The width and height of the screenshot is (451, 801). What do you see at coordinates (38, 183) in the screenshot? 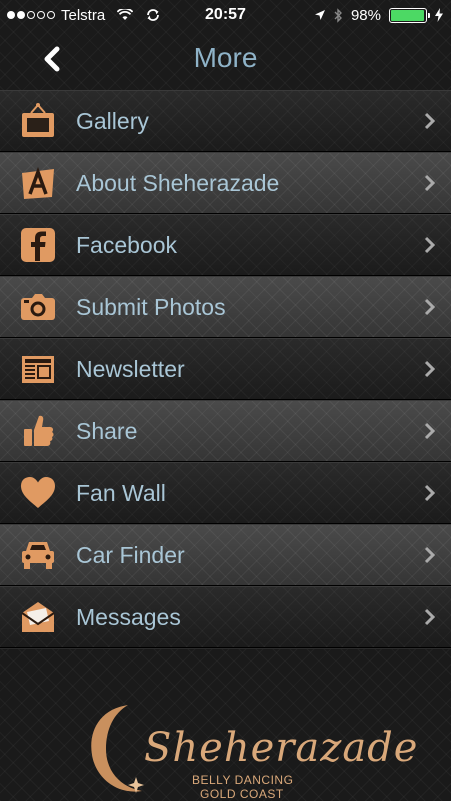
I see `letter-a-icon` at bounding box center [38, 183].